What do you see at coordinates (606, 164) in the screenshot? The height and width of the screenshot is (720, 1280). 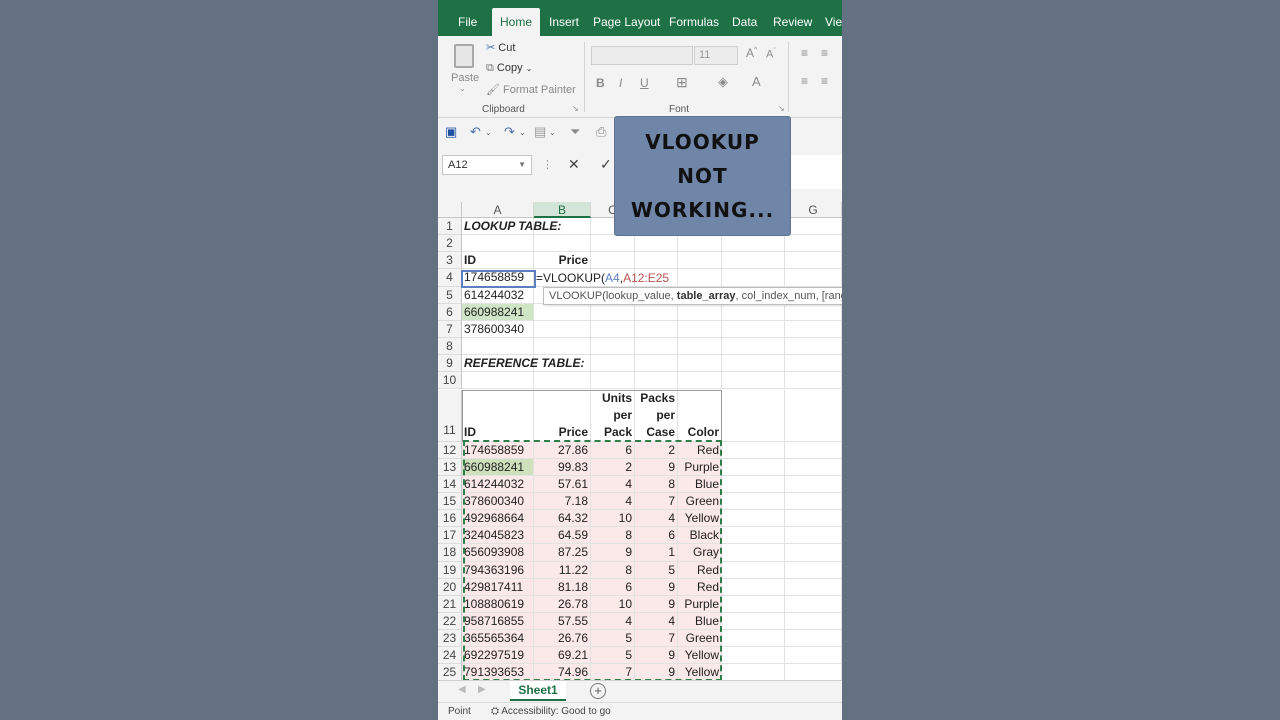 I see `enter-icon: ✓` at bounding box center [606, 164].